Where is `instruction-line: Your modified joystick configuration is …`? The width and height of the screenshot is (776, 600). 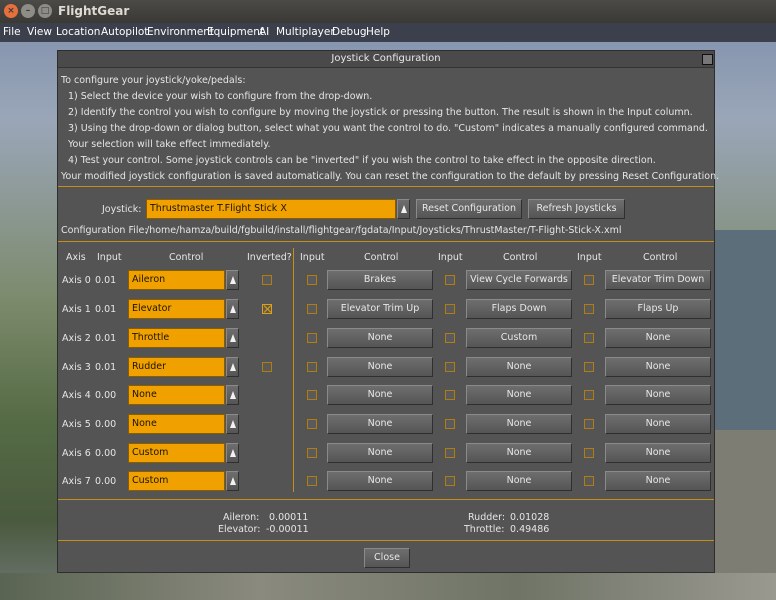 instruction-line: Your modified joystick configuration is … is located at coordinates (390, 176).